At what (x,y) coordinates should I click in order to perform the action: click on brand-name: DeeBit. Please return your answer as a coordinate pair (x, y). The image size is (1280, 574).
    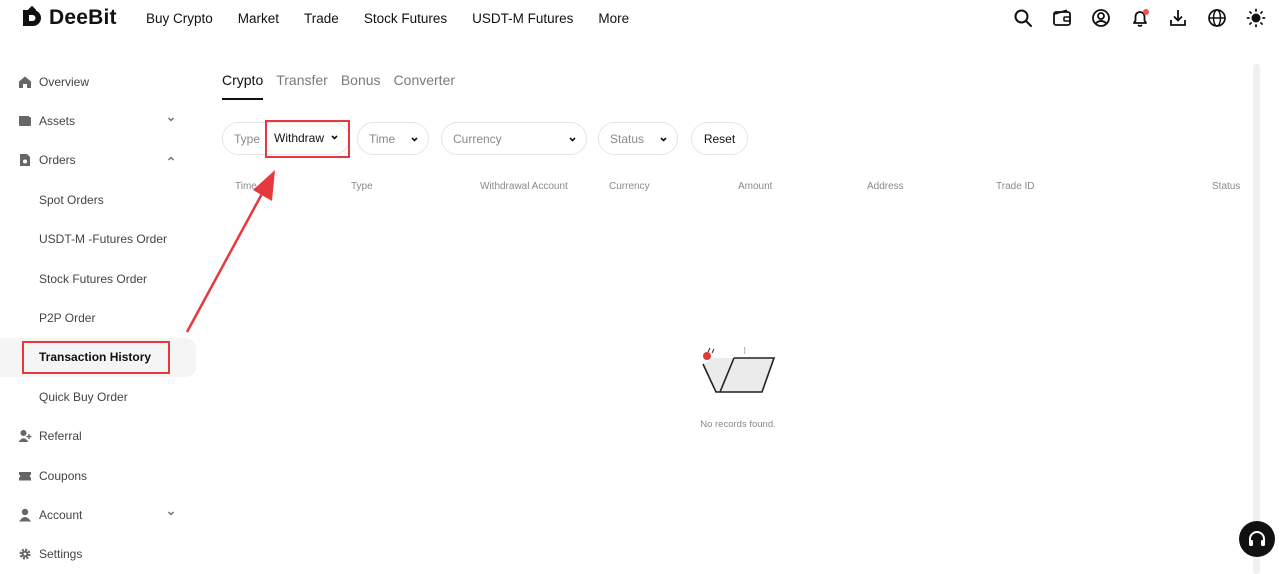
    Looking at the image, I should click on (83, 17).